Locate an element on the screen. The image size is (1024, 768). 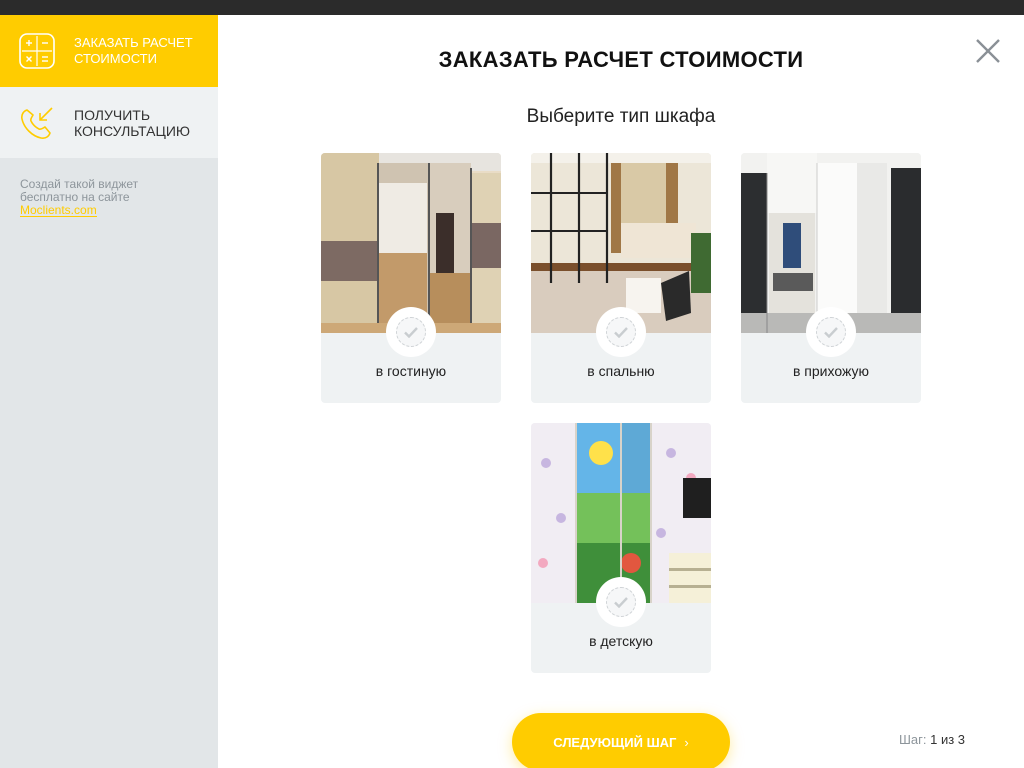
step-indicator: Шаг: 1 из 3 is located at coordinates (932, 739).